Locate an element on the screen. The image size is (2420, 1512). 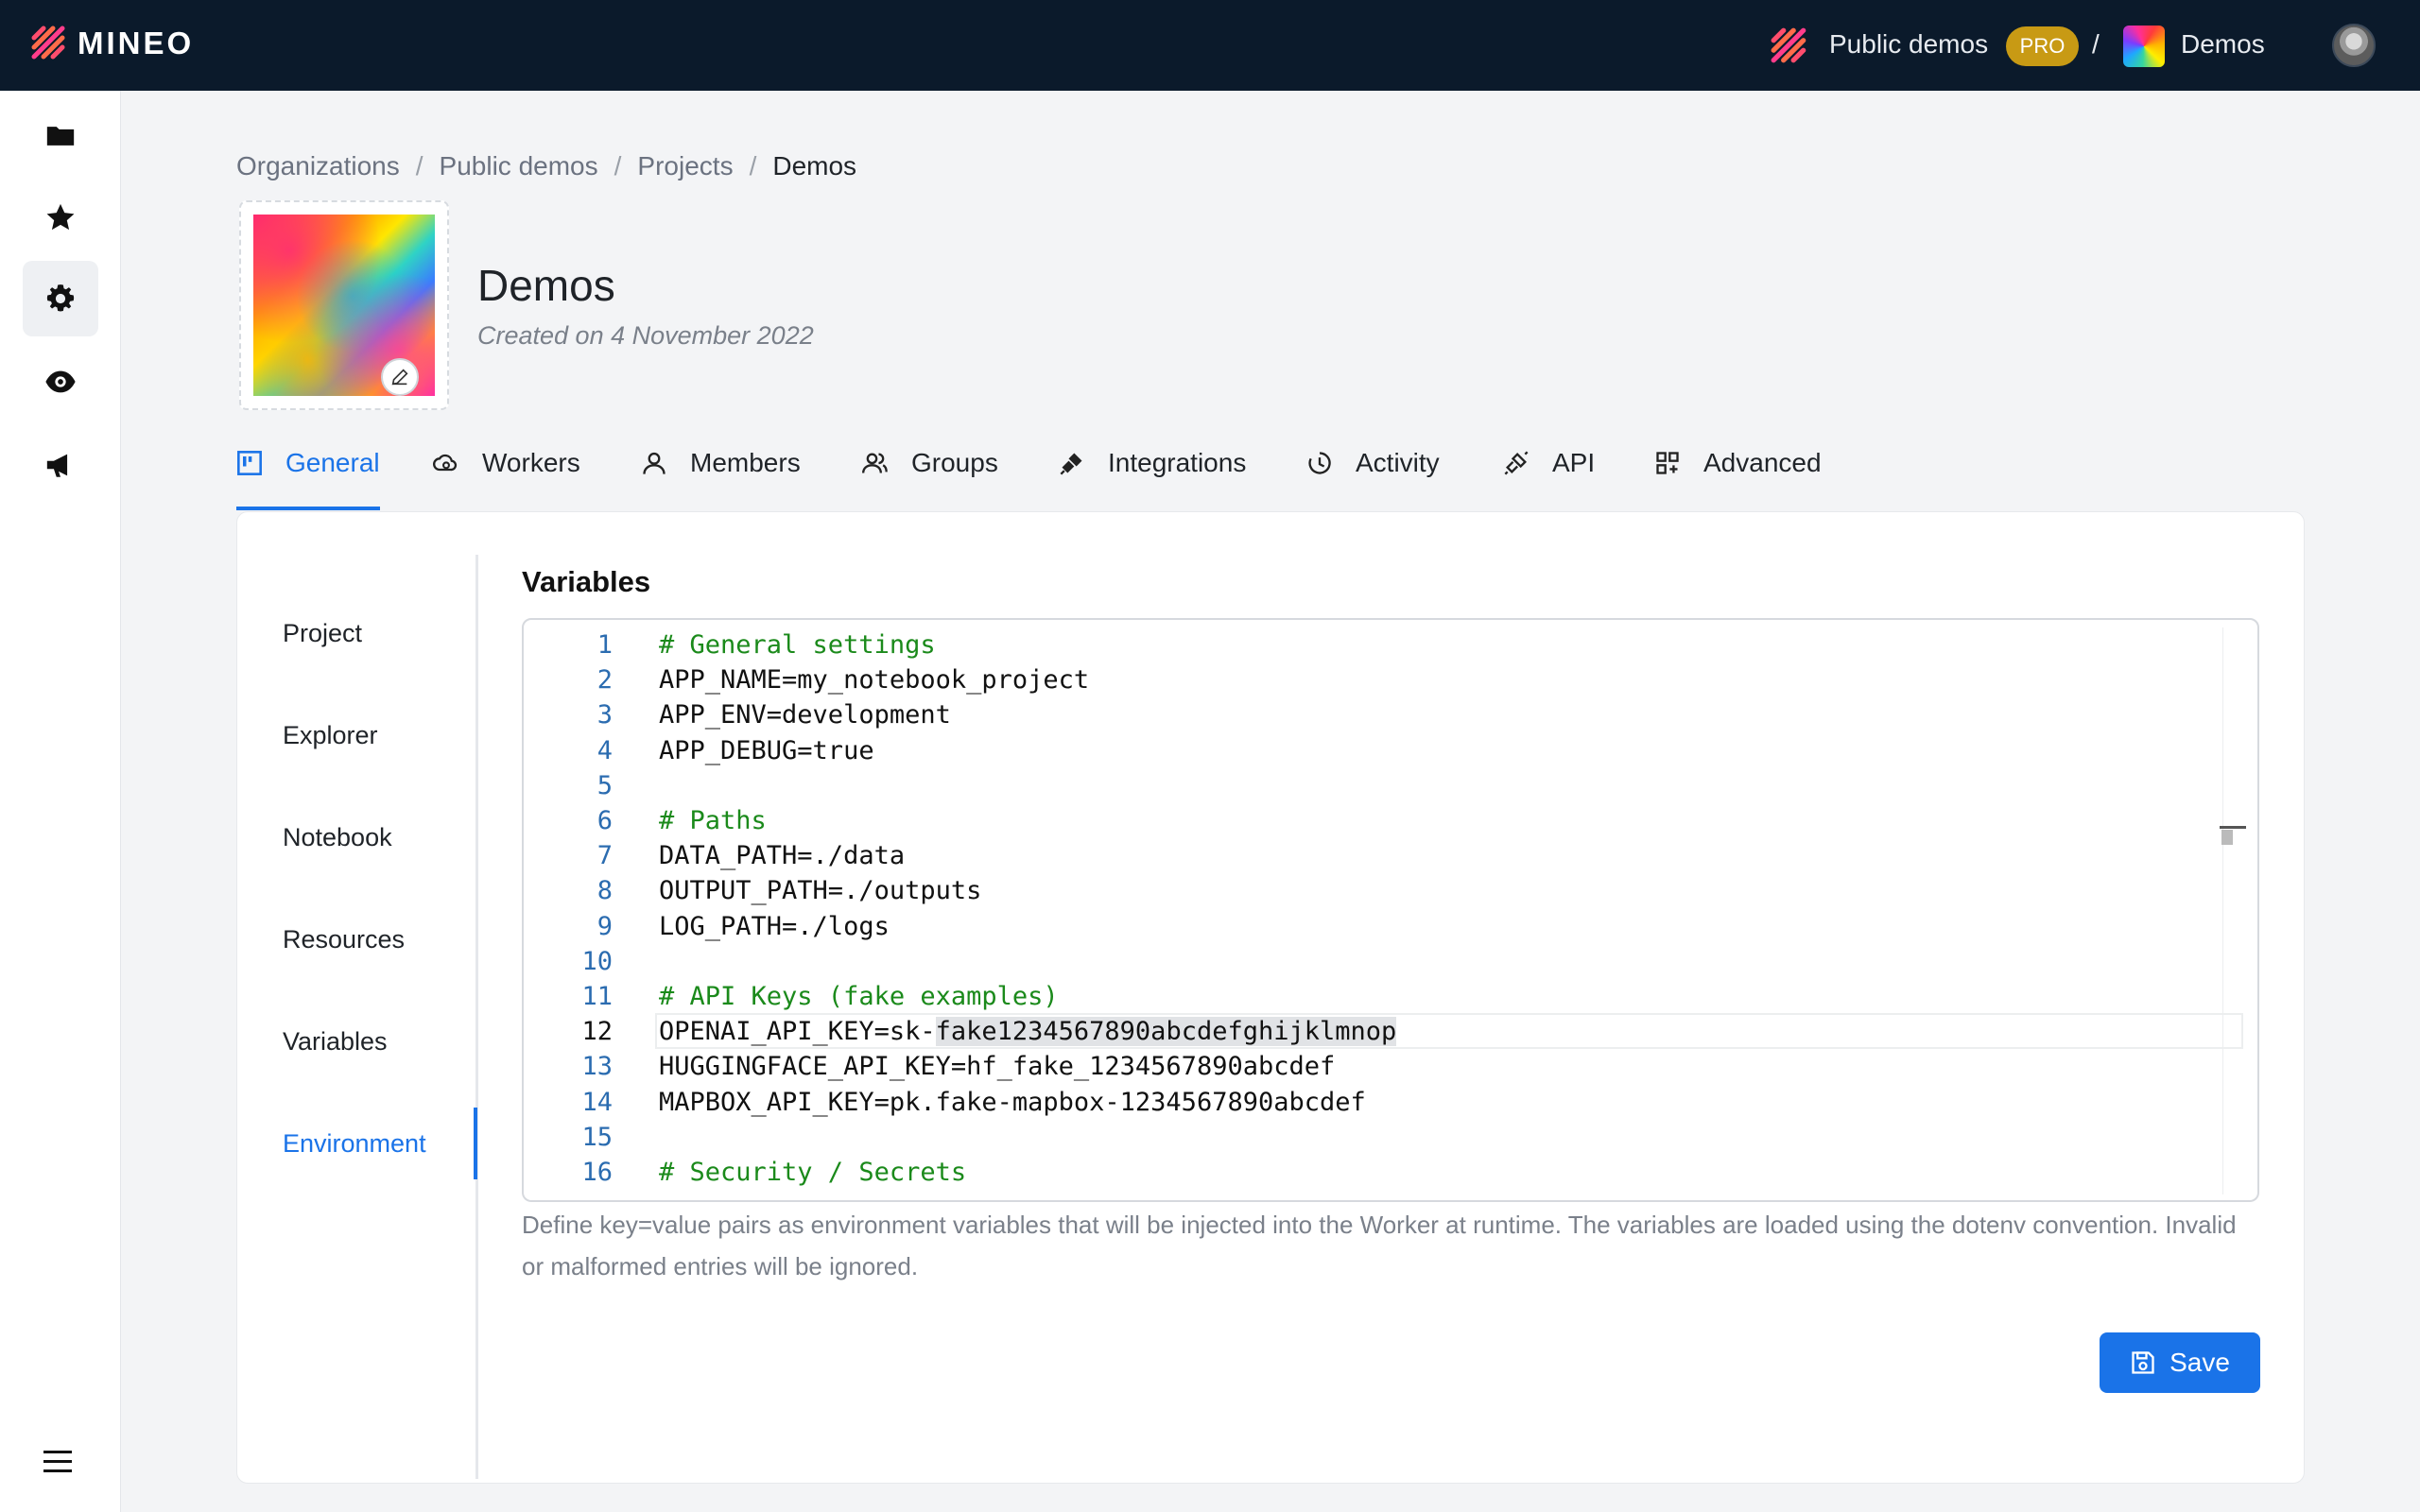
code-comment: # API Keys (fake examples) is located at coordinates (859, 996).